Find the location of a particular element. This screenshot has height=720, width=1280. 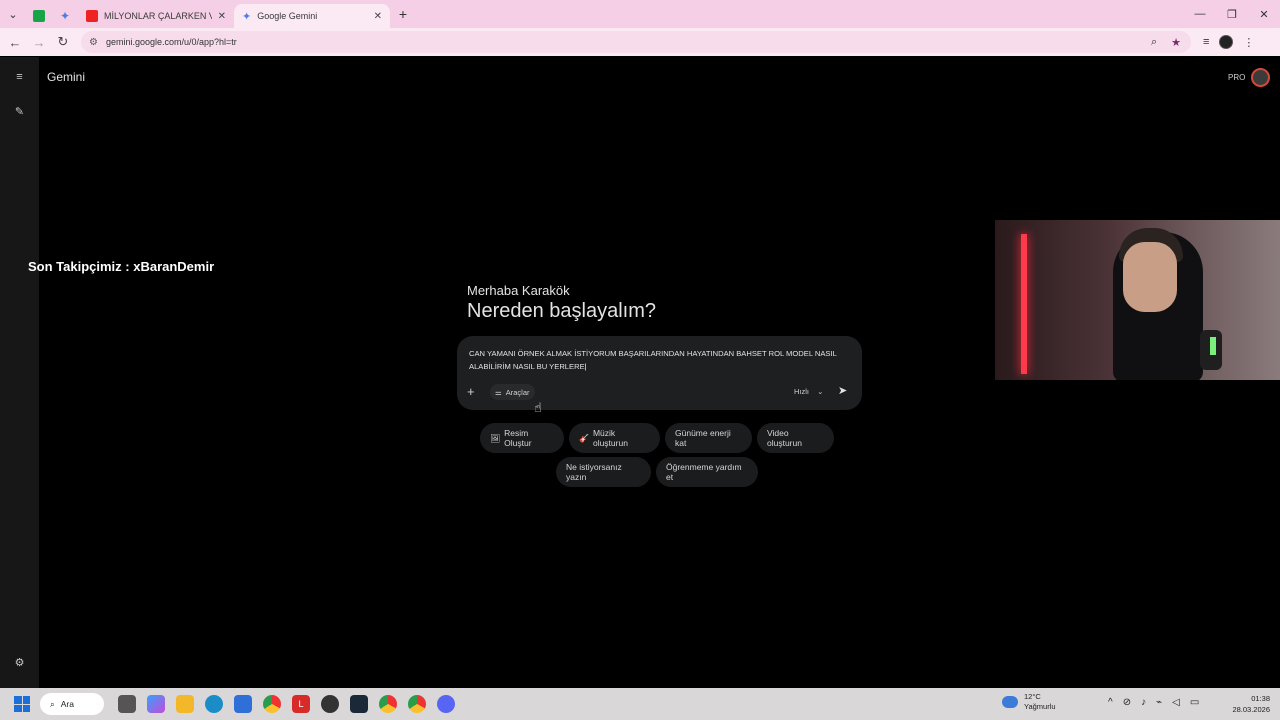

rain-cloud-icon is located at coordinates (1010, 702).